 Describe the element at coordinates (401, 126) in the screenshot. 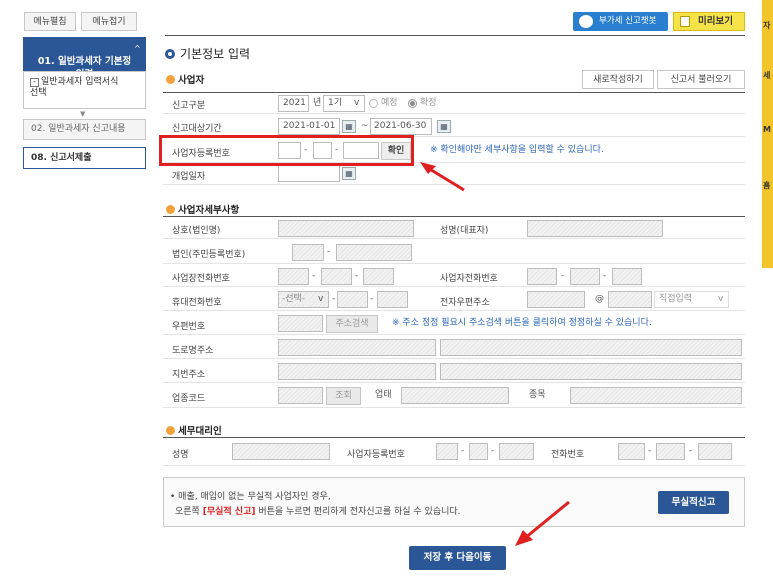

I see `date-to-input: 2021-06-30` at that location.